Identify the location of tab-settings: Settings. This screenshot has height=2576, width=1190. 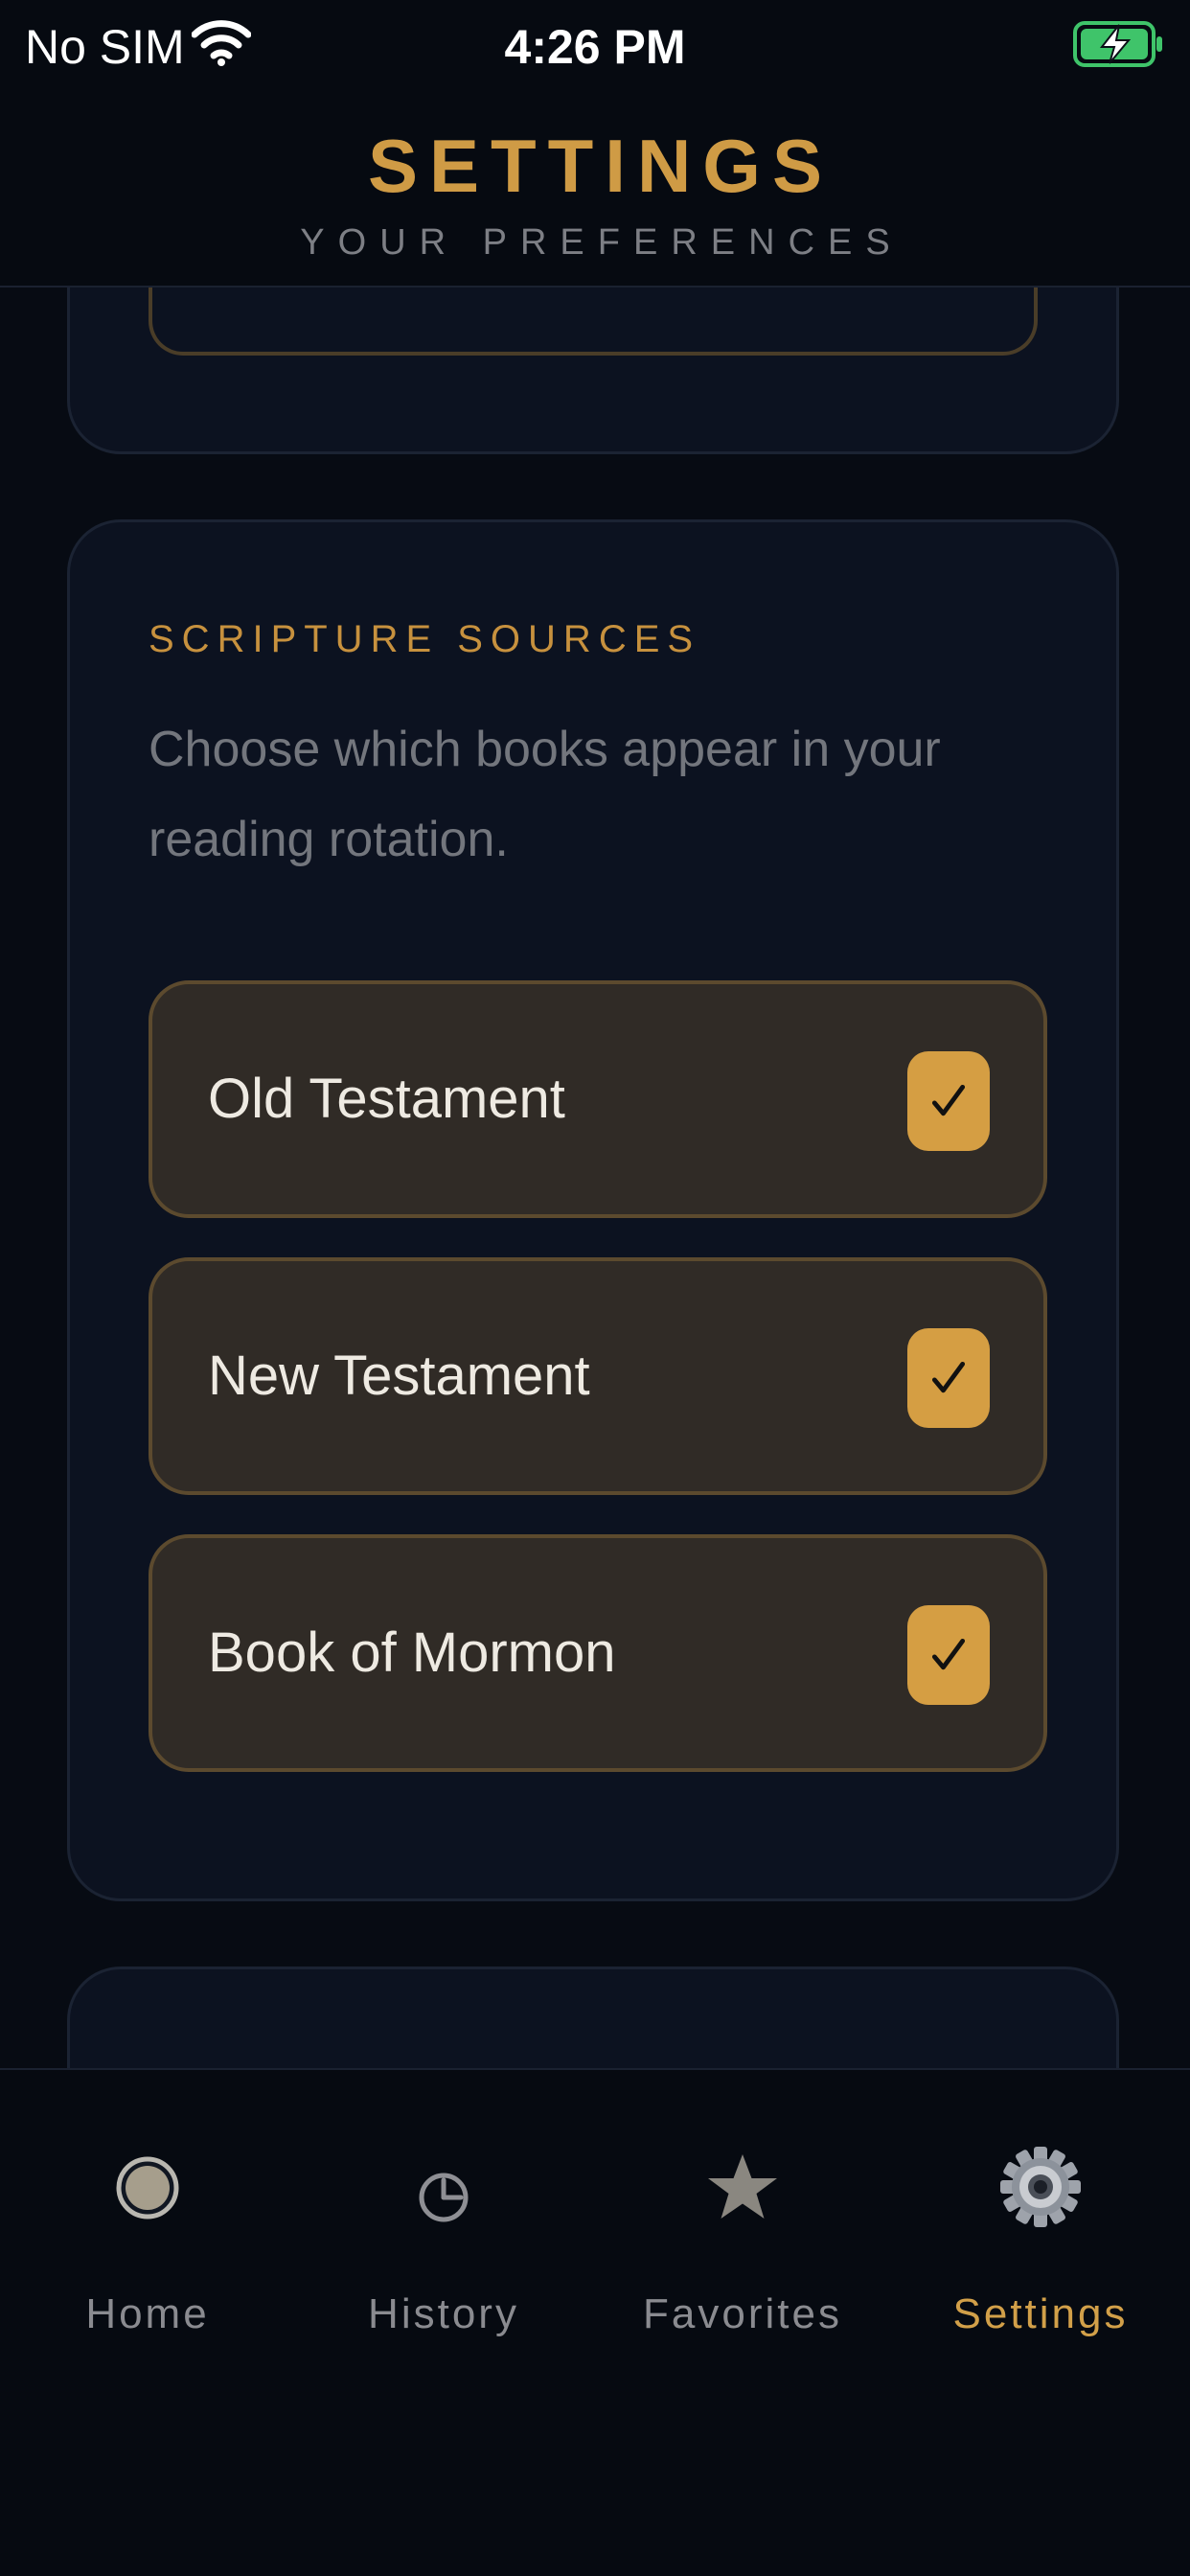
(1040, 2242).